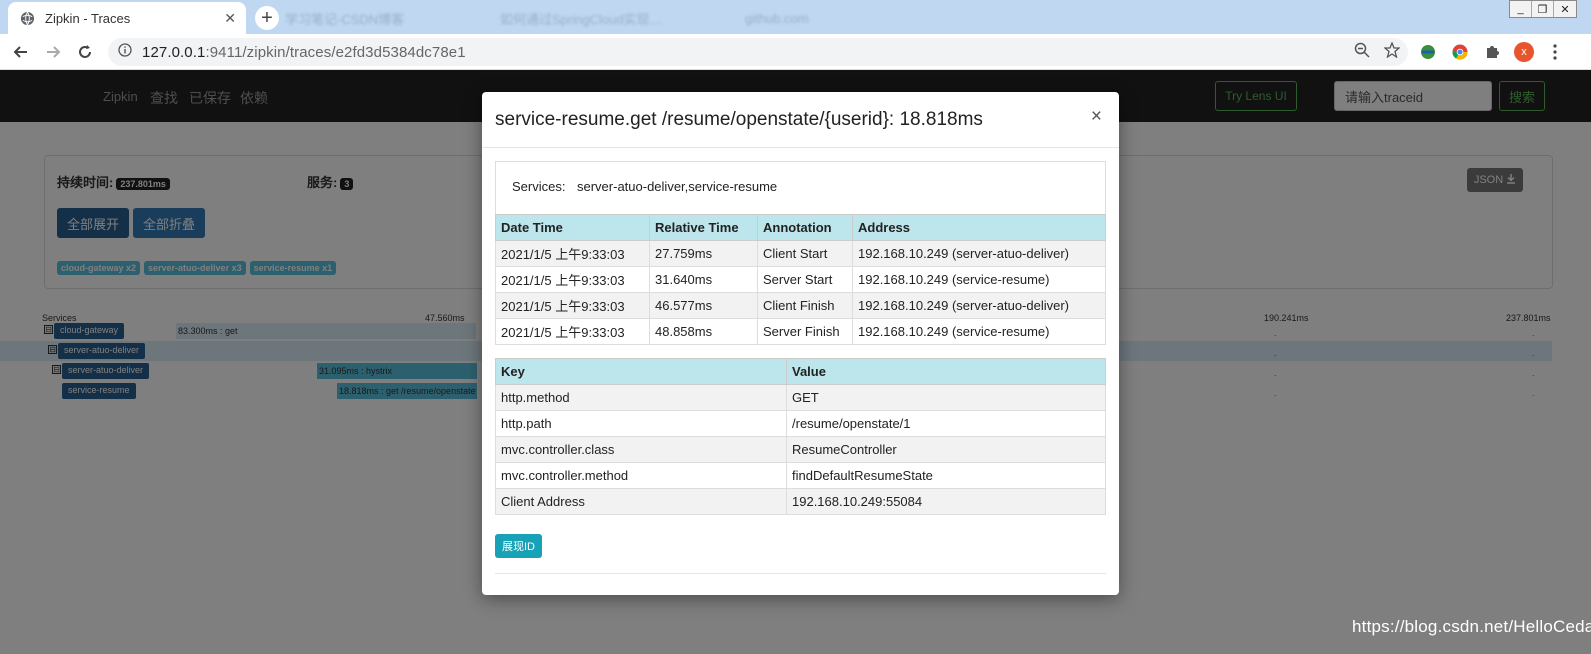  Describe the element at coordinates (805, 279) in the screenshot. I see `cell-annotation: Server Start` at that location.